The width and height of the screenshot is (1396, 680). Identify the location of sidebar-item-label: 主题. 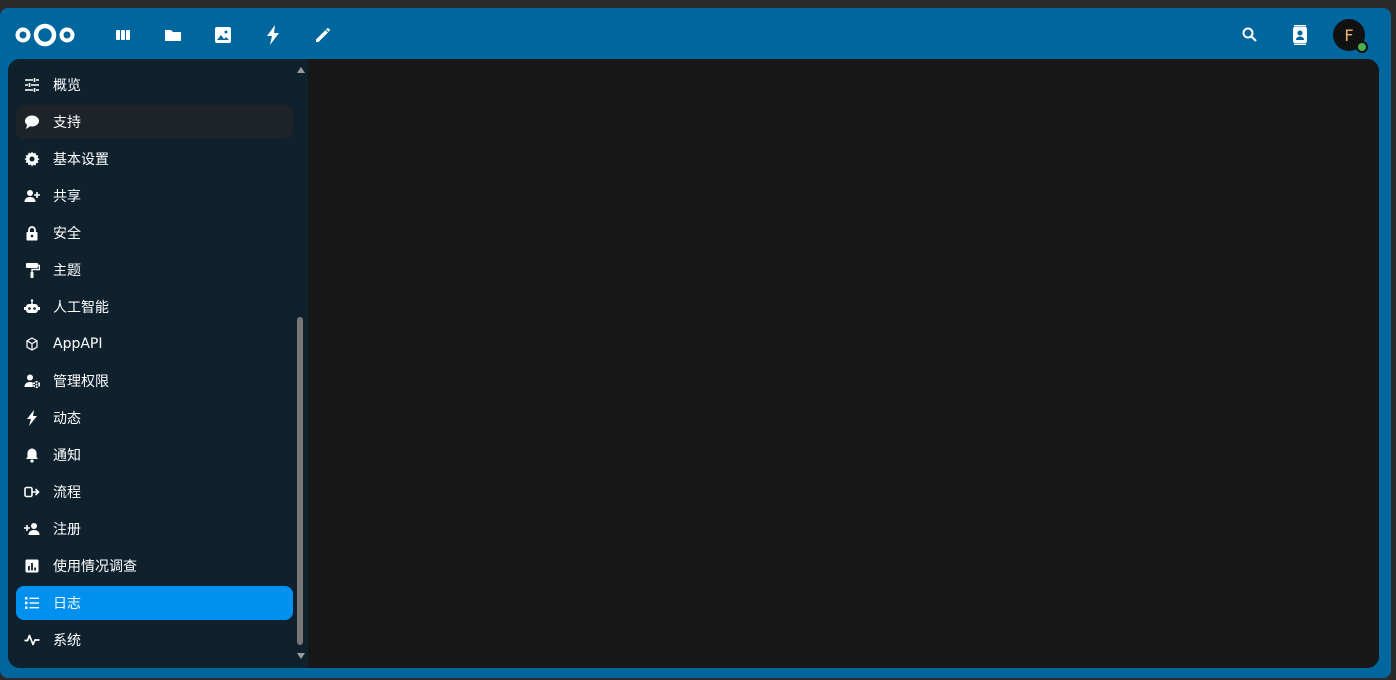
(67, 271).